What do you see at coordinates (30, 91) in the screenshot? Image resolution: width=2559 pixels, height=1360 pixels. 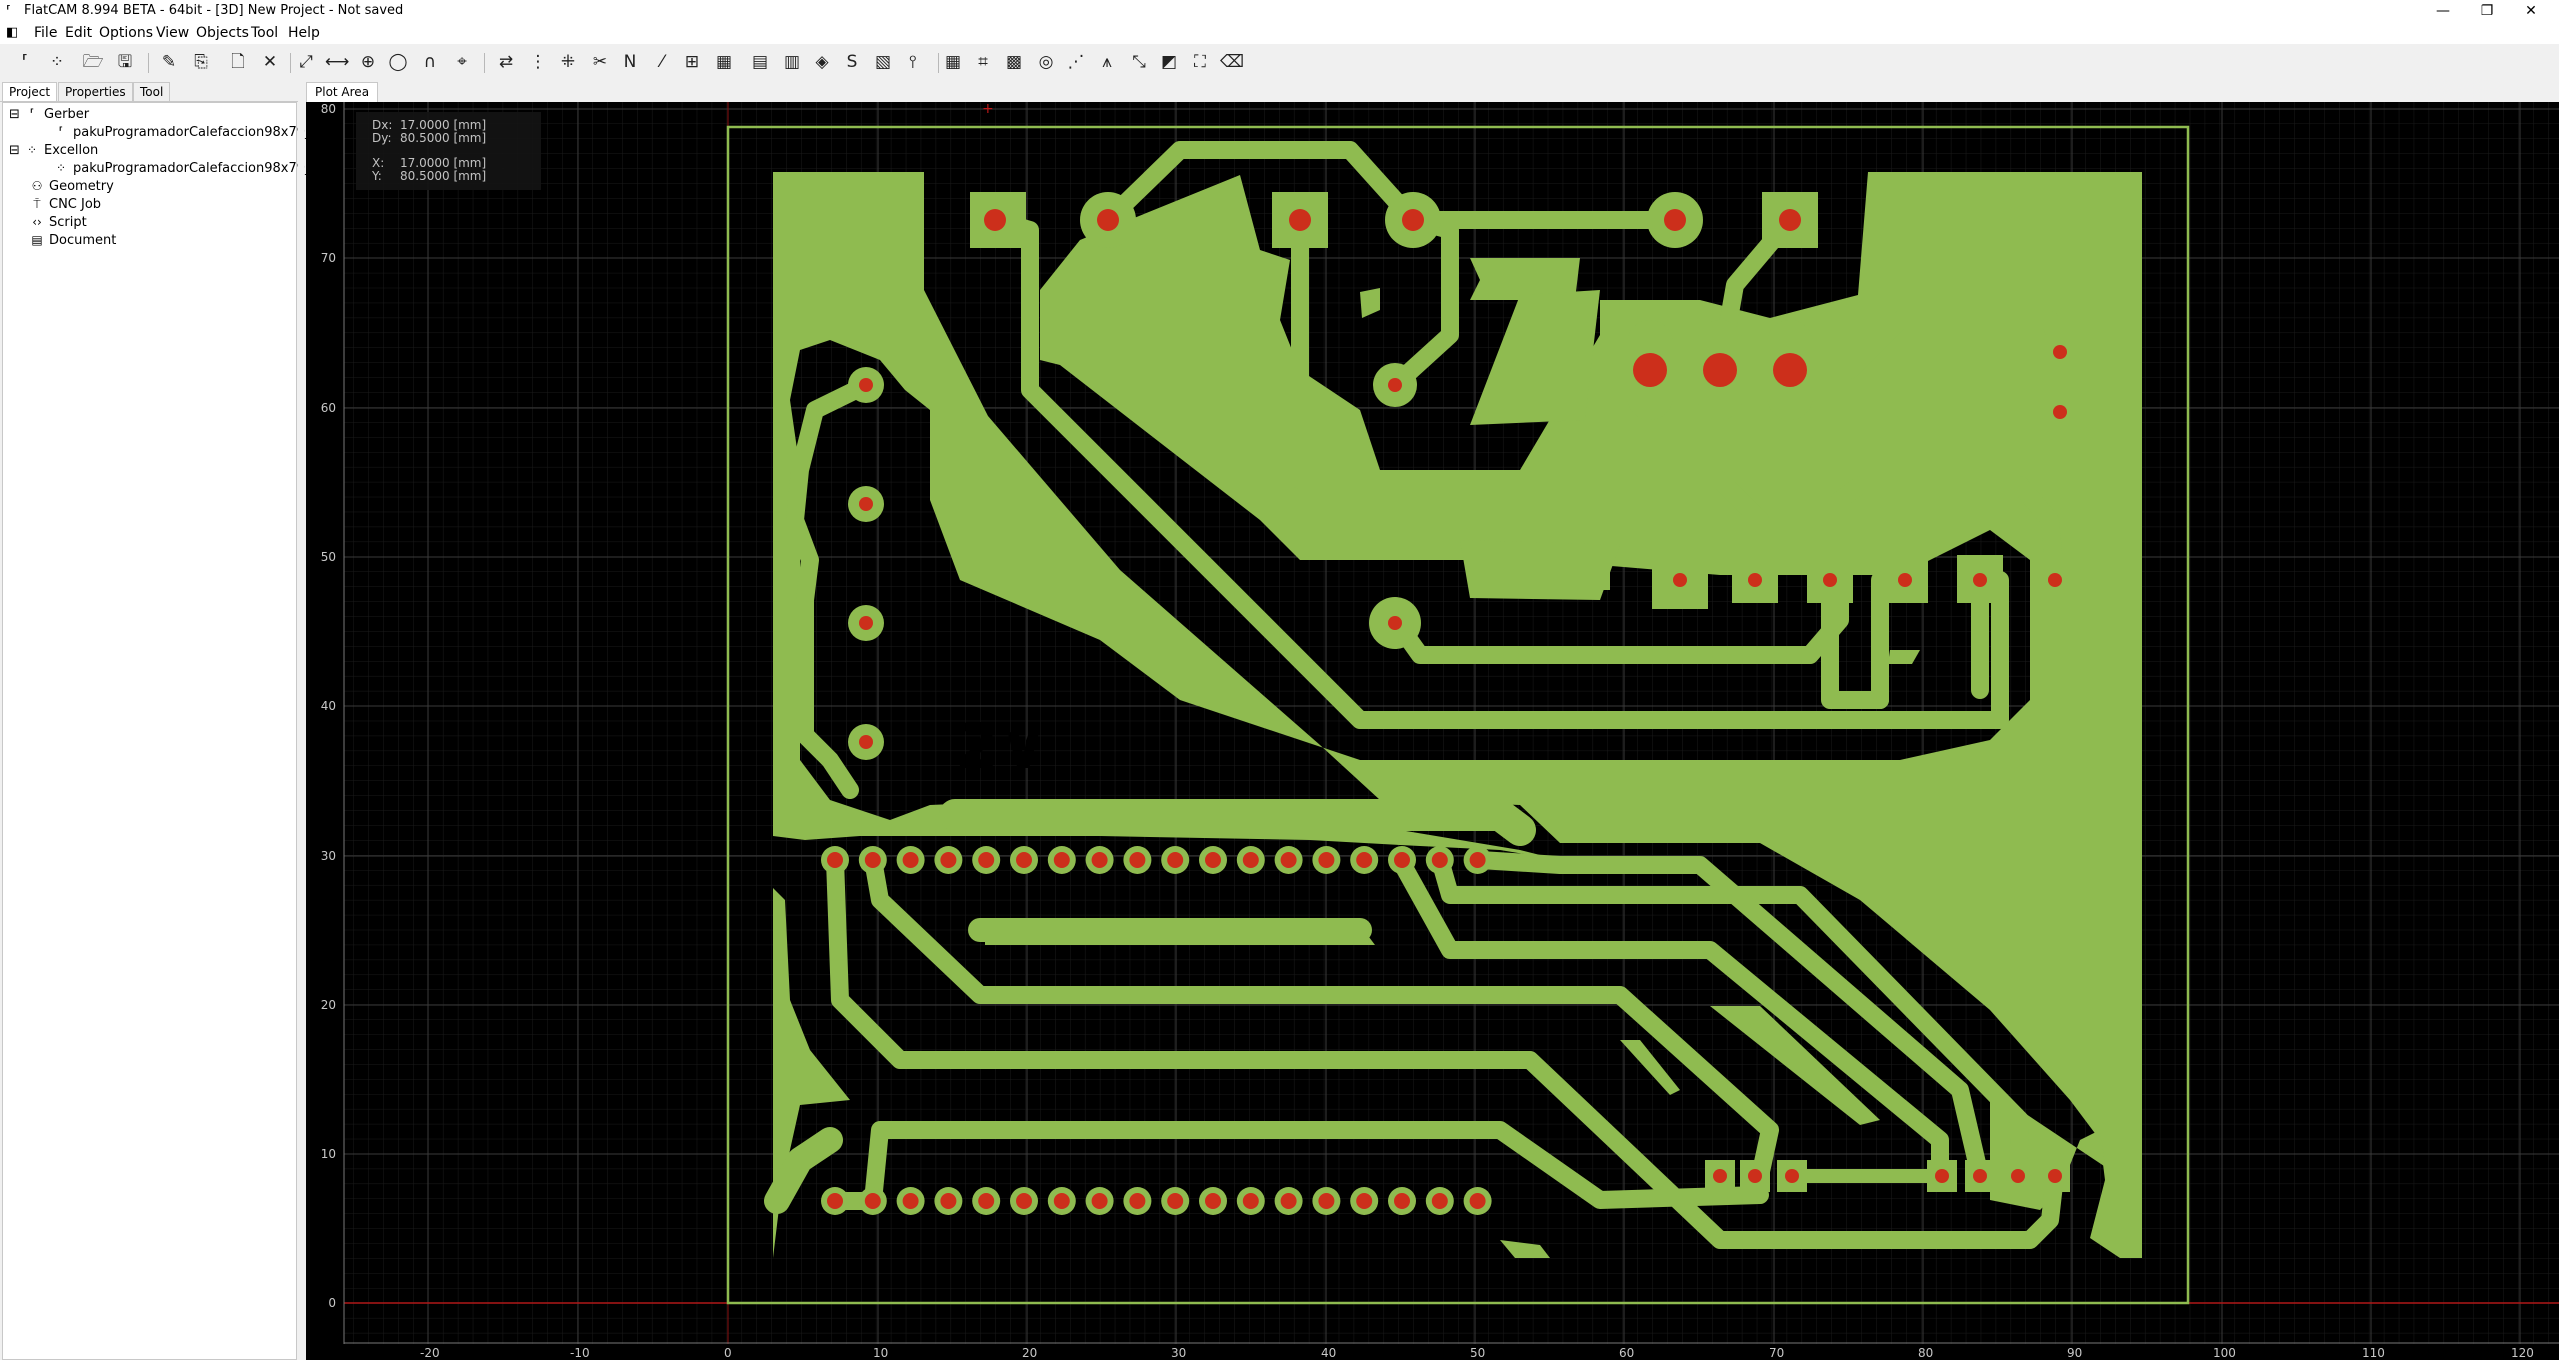 I see `tab-project: Project` at bounding box center [30, 91].